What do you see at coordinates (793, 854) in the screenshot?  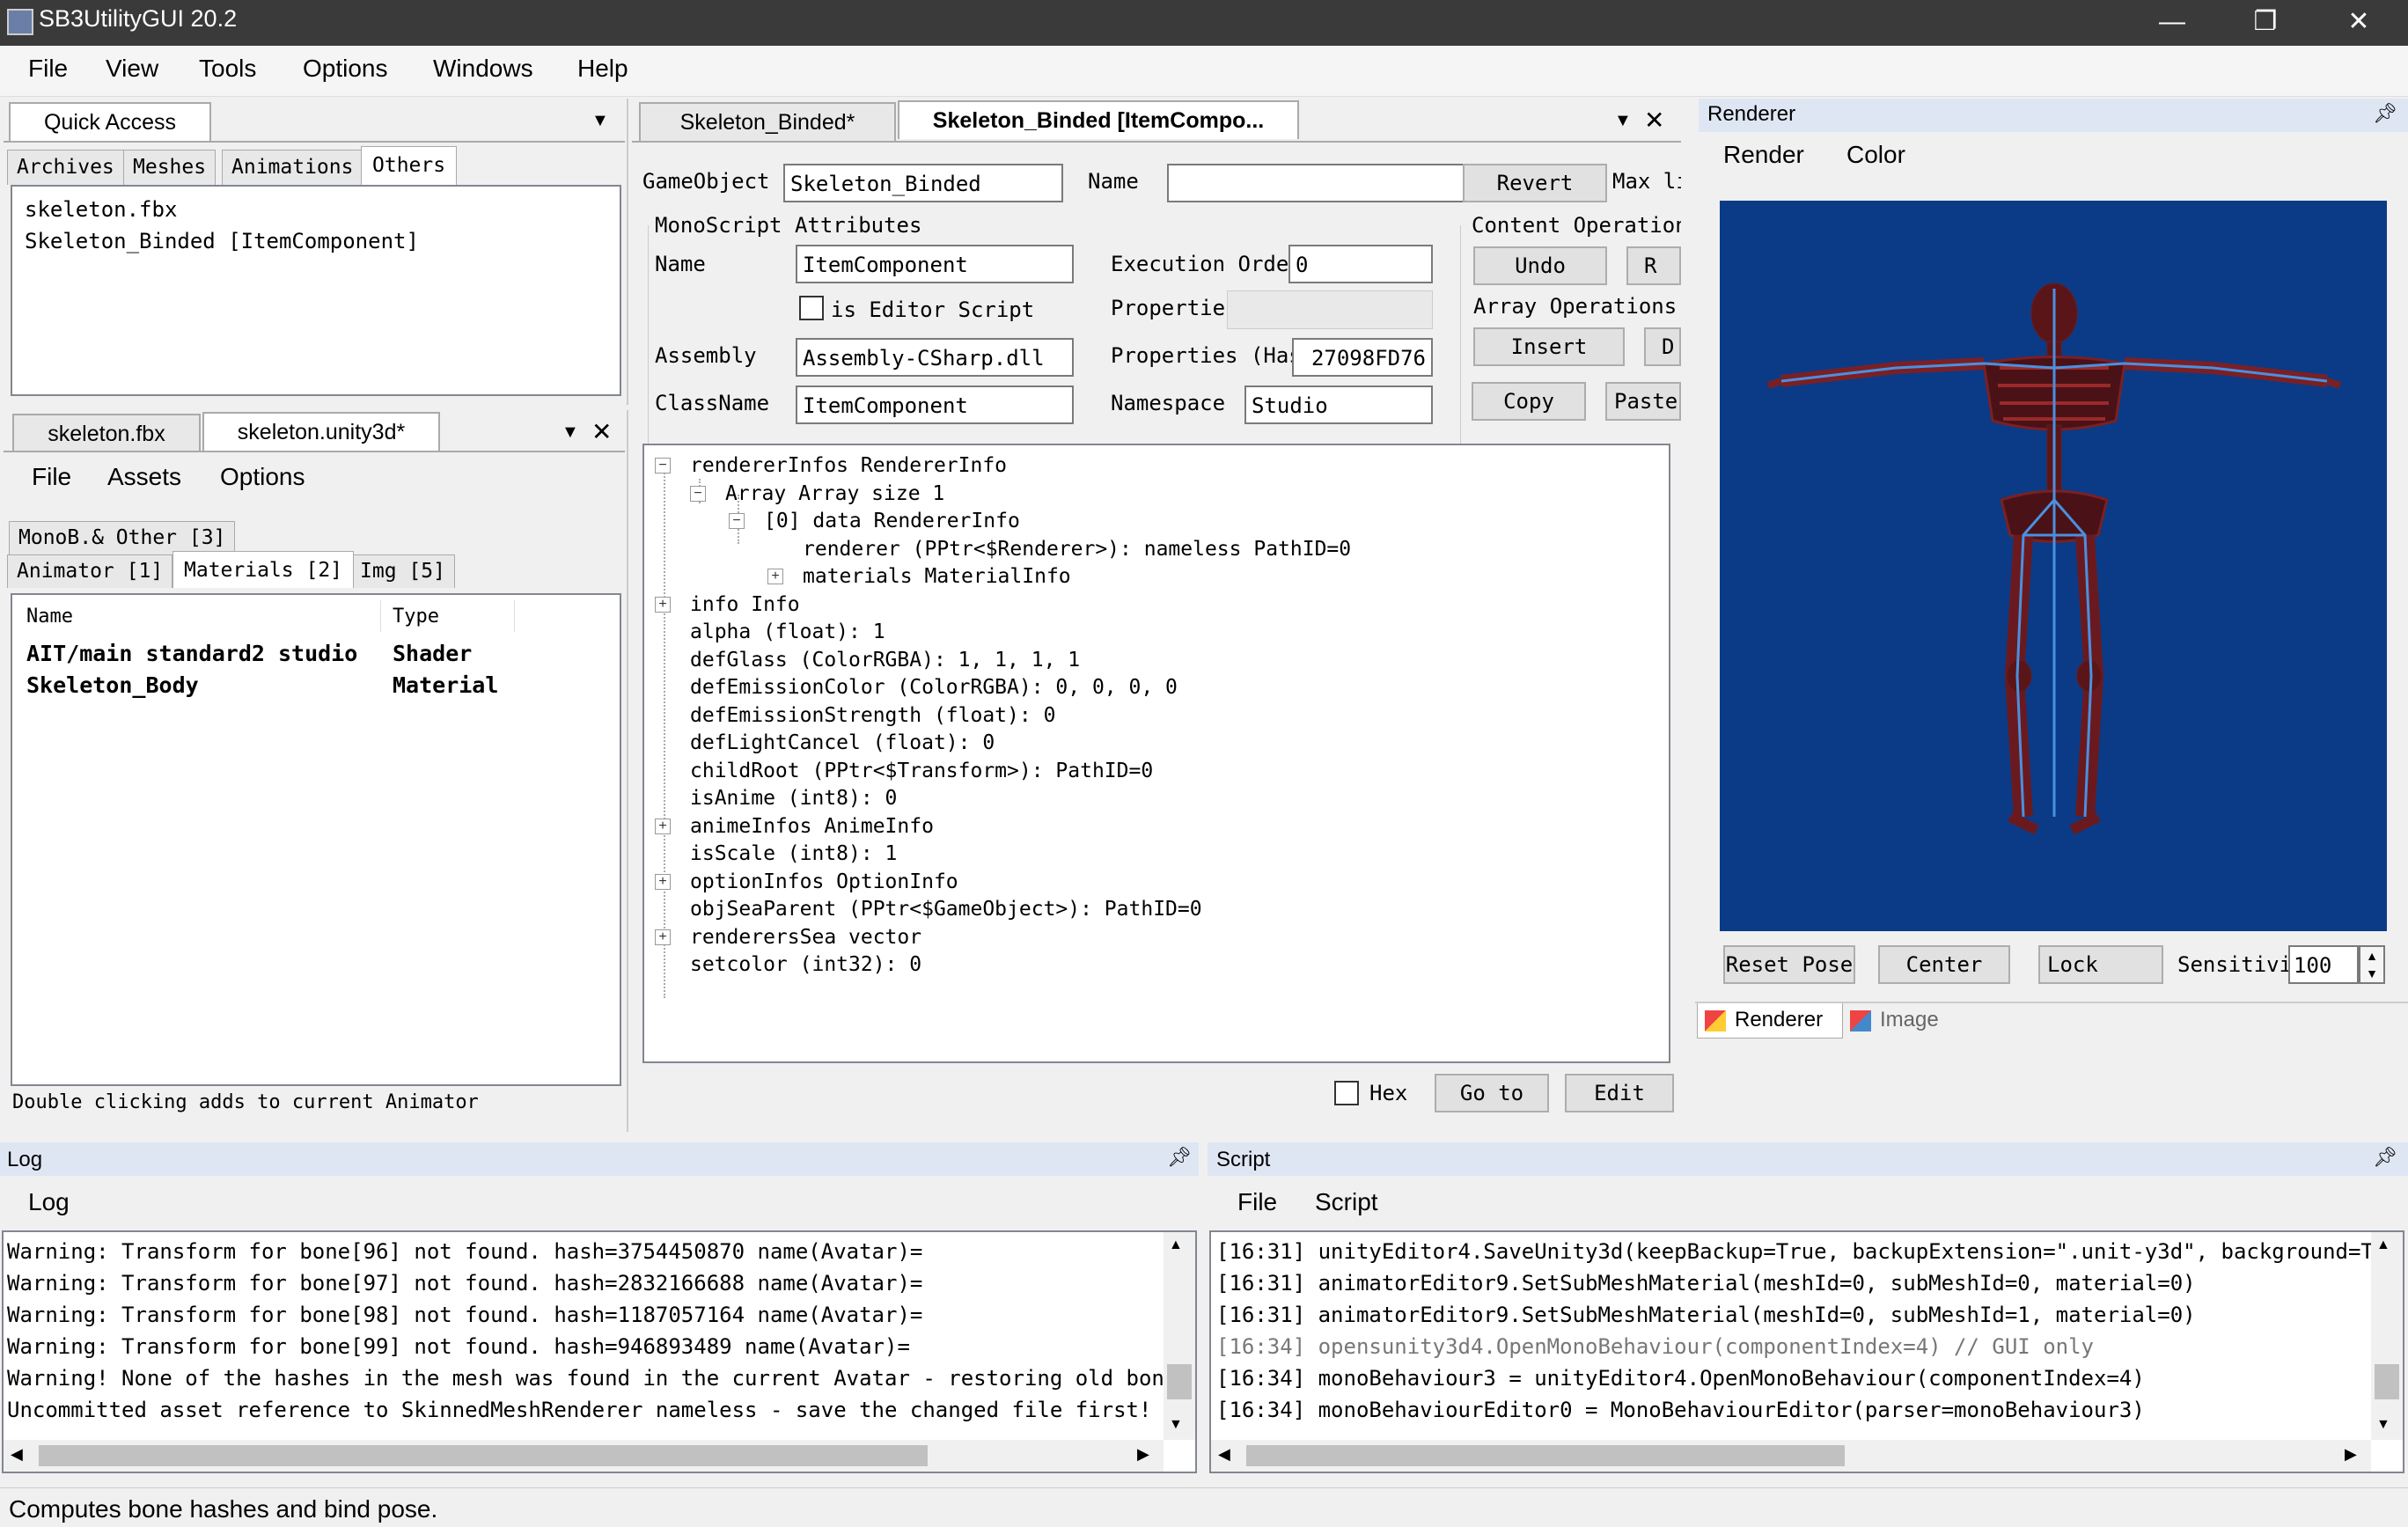 I see `tree-node: isScale (int8): 1` at bounding box center [793, 854].